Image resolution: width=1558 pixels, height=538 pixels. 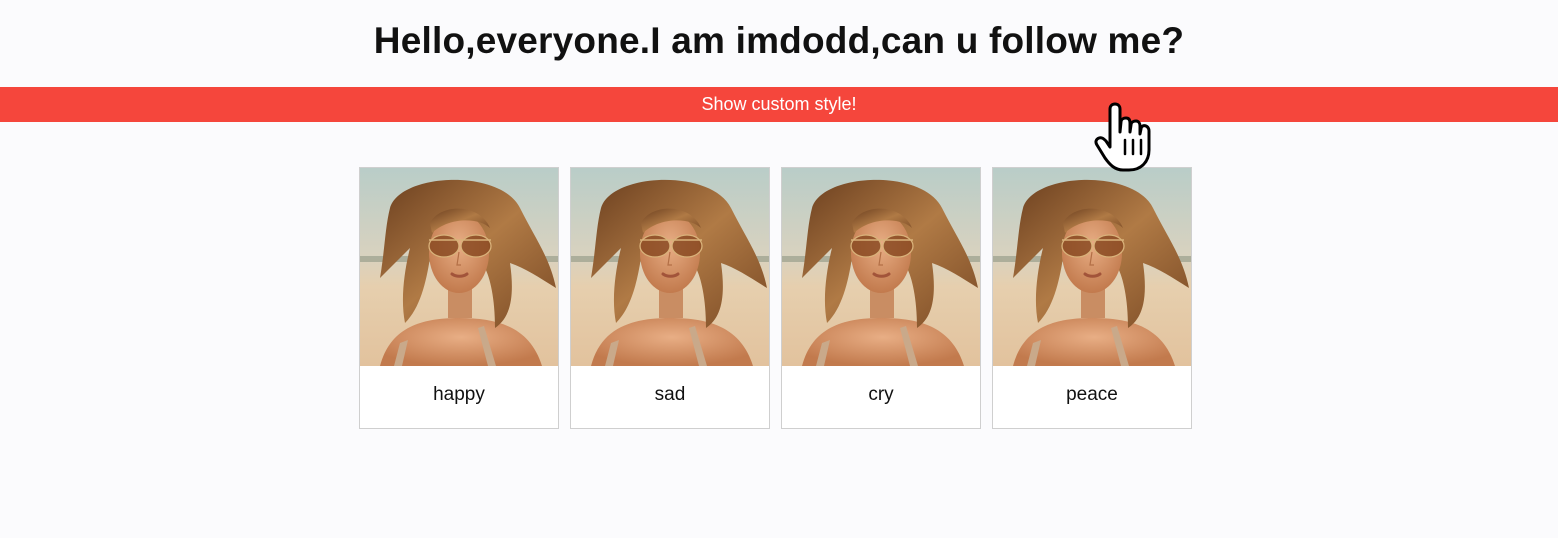 I want to click on card-sad: sad, so click(x=670, y=298).